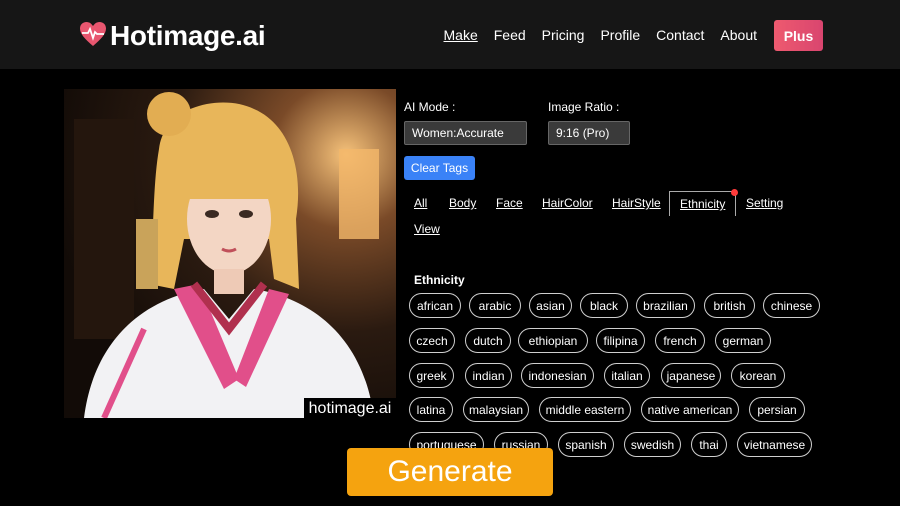 The image size is (900, 506). I want to click on chip-asian: asian, so click(550, 305).